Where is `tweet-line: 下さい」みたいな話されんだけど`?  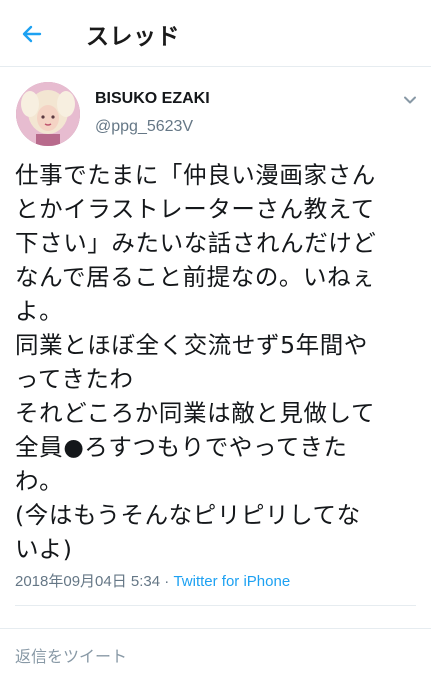 tweet-line: 下さい」みたいな話されんだけど is located at coordinates (196, 243).